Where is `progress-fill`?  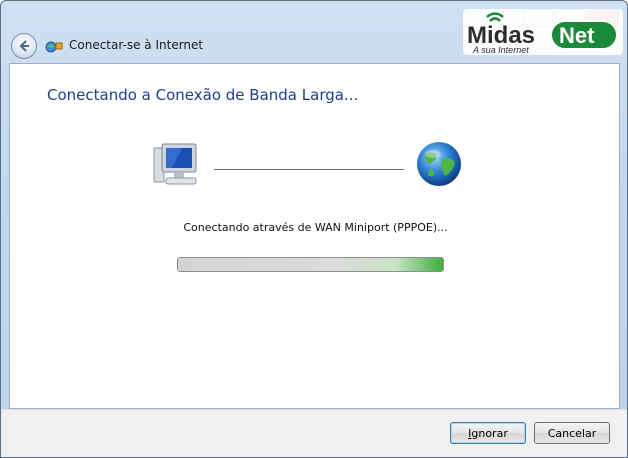 progress-fill is located at coordinates (310, 264).